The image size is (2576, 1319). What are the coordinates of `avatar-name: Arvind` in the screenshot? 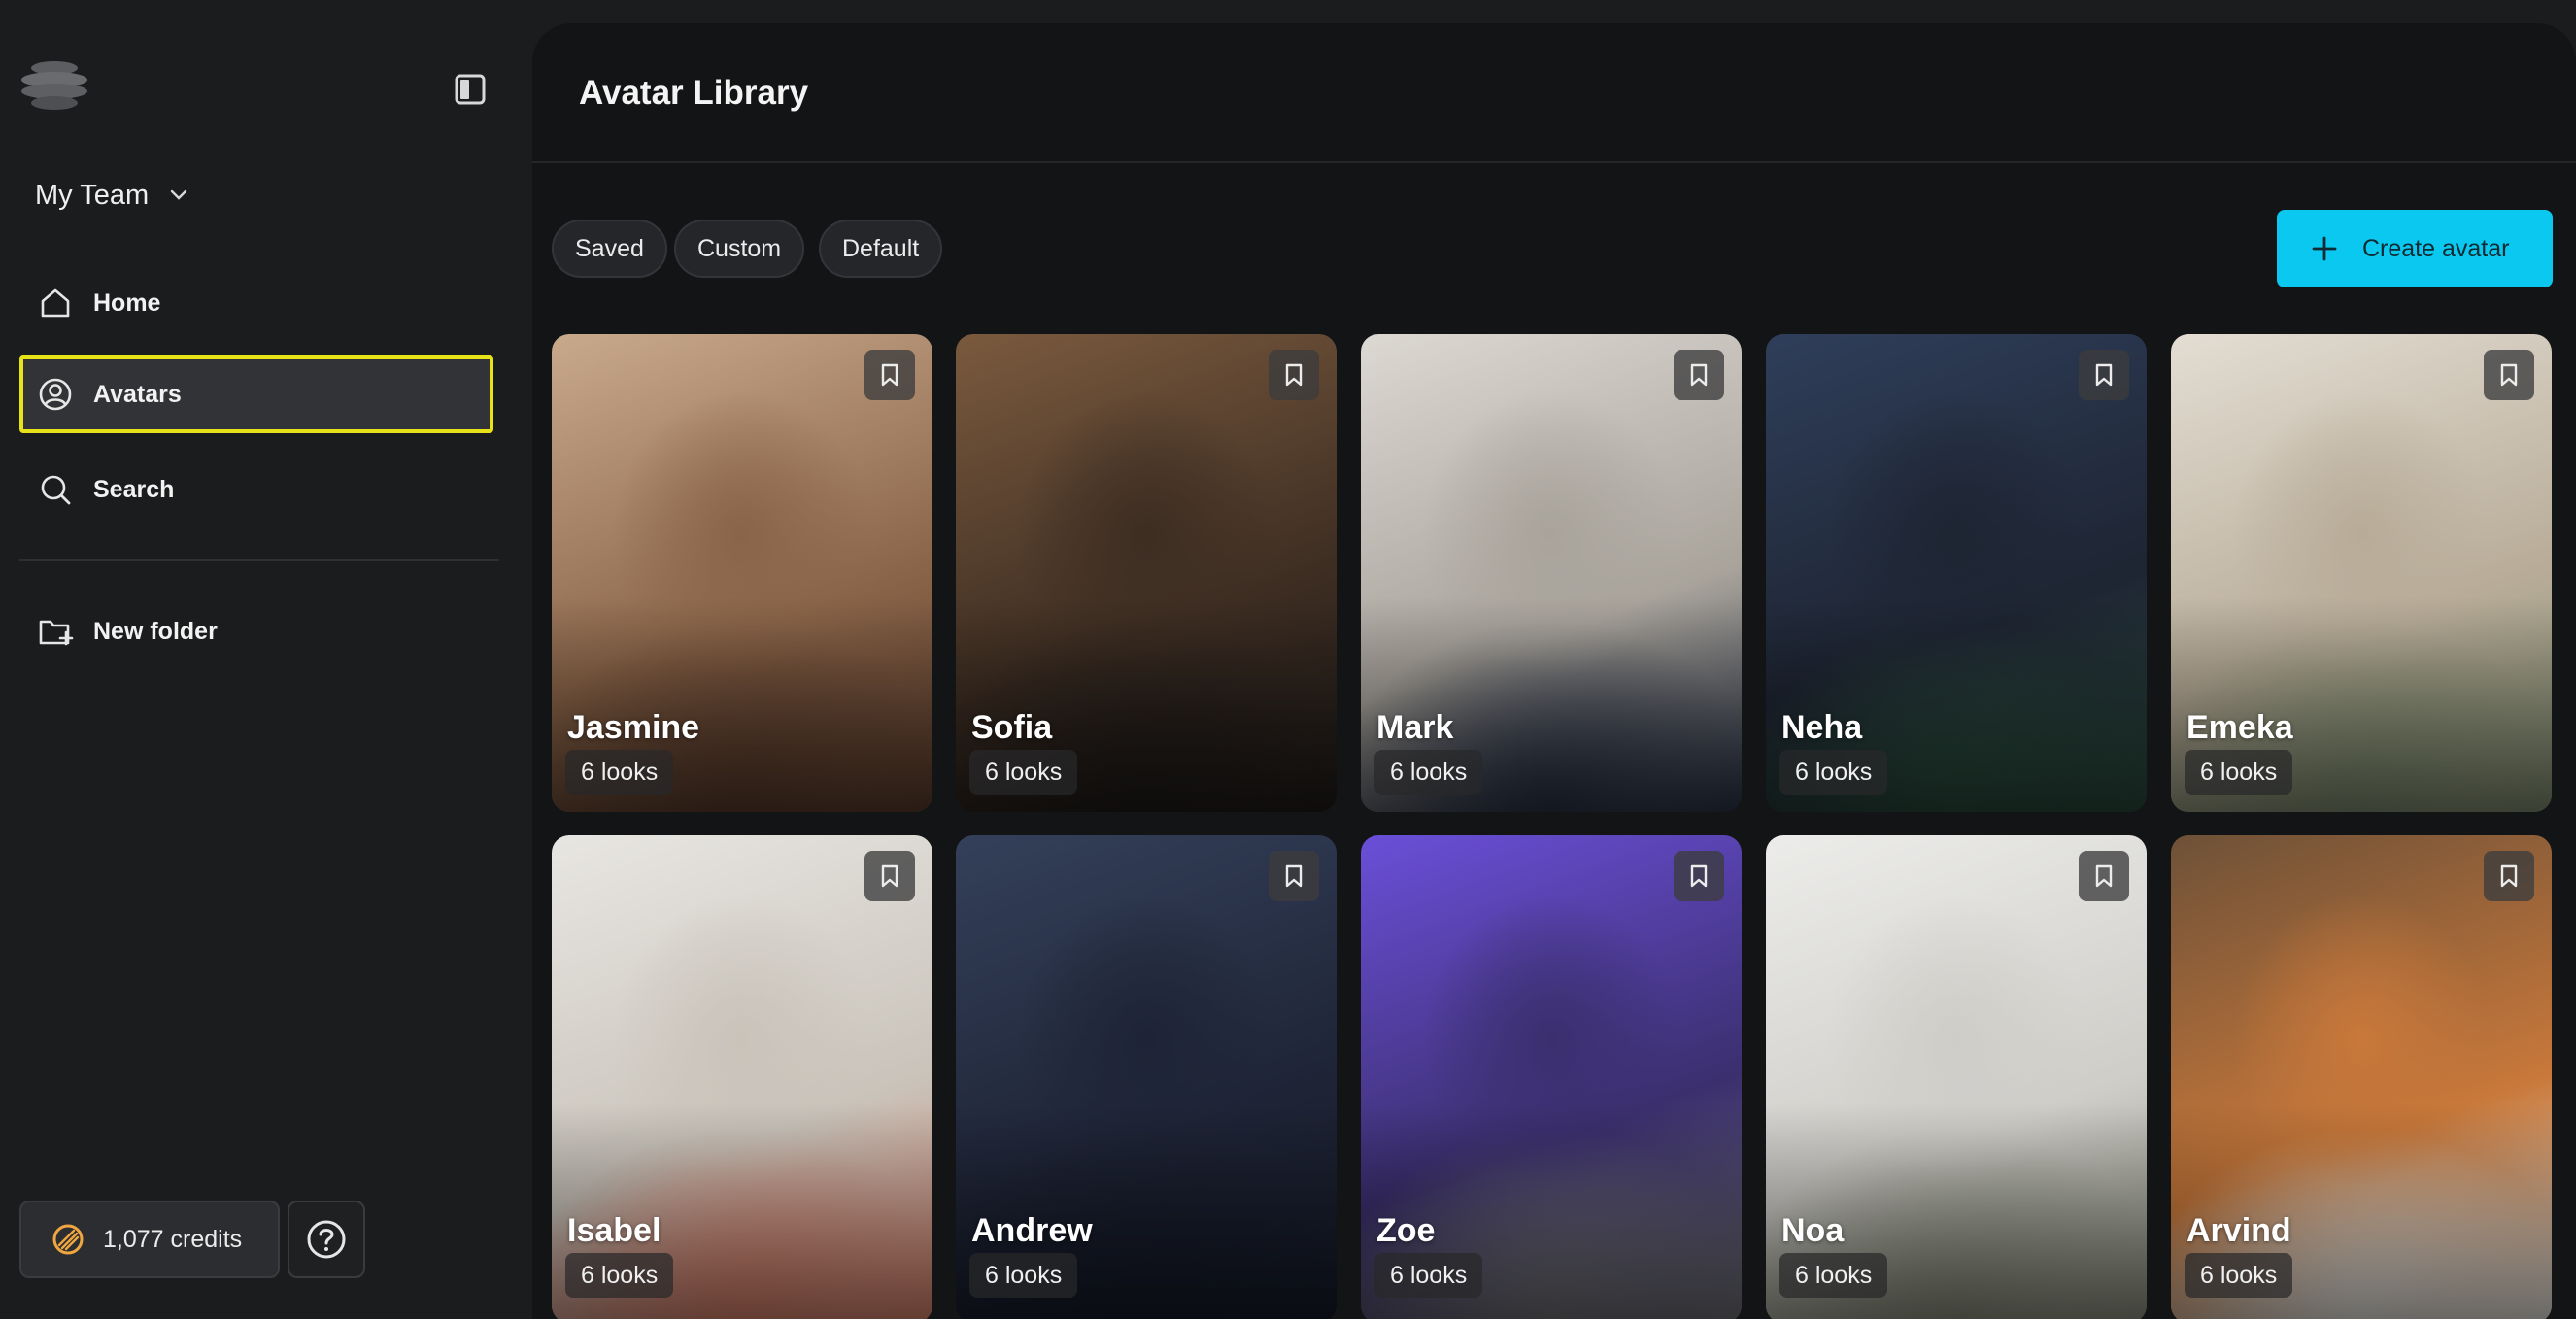 It's located at (2238, 1230).